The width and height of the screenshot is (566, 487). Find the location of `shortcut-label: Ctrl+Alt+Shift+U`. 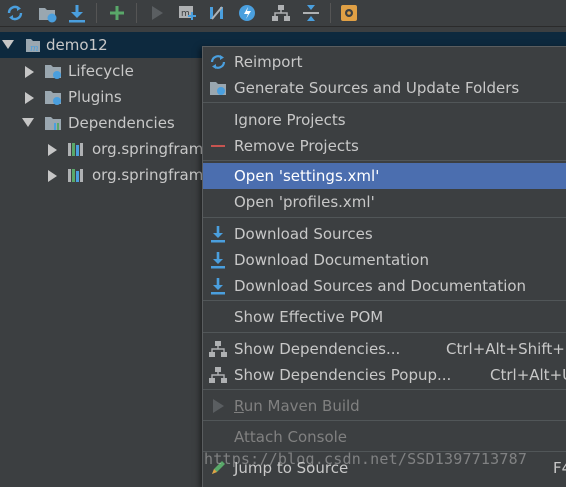

shortcut-label: Ctrl+Alt+Shift+U is located at coordinates (506, 349).